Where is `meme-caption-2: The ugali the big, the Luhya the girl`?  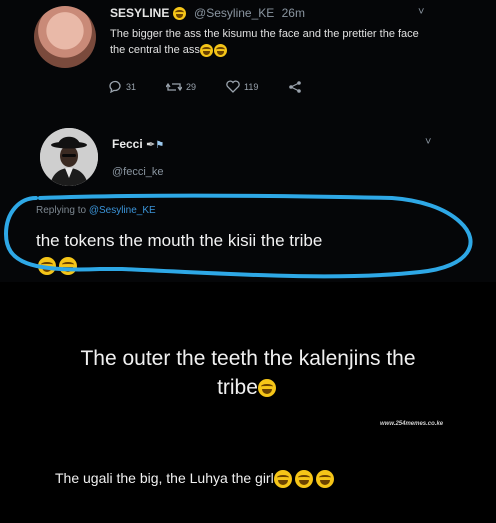
meme-caption-2: The ugali the big, the Luhya the girl is located at coordinates (196, 479).